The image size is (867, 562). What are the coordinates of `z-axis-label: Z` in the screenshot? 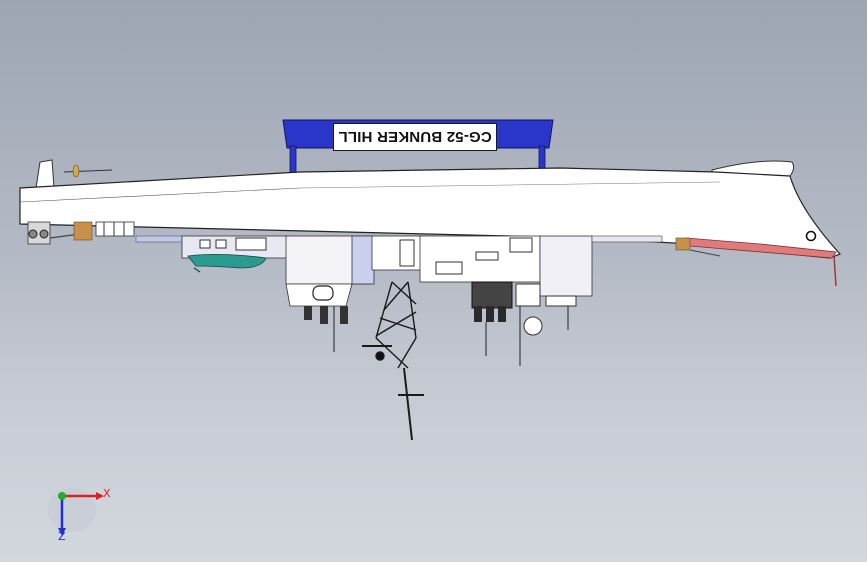 It's located at (62, 536).